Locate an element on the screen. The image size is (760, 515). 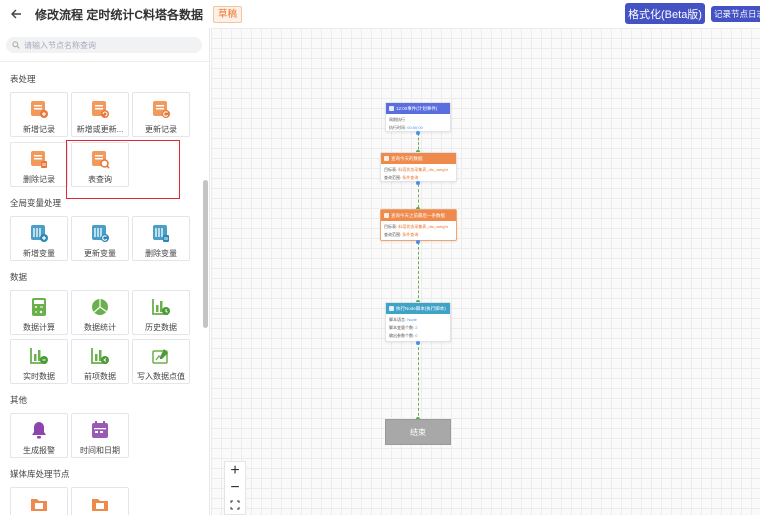
node-history-data: 历史数据 is located at coordinates (161, 312).